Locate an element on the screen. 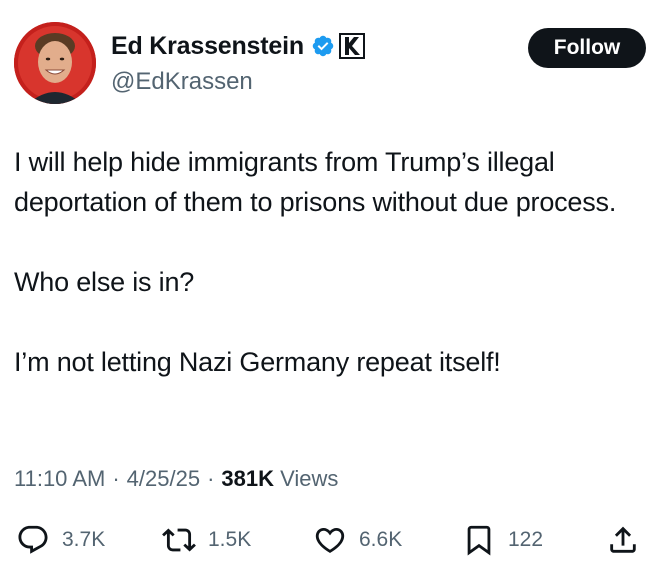 This screenshot has height=574, width=660. like-count: 6.6K is located at coordinates (381, 539).